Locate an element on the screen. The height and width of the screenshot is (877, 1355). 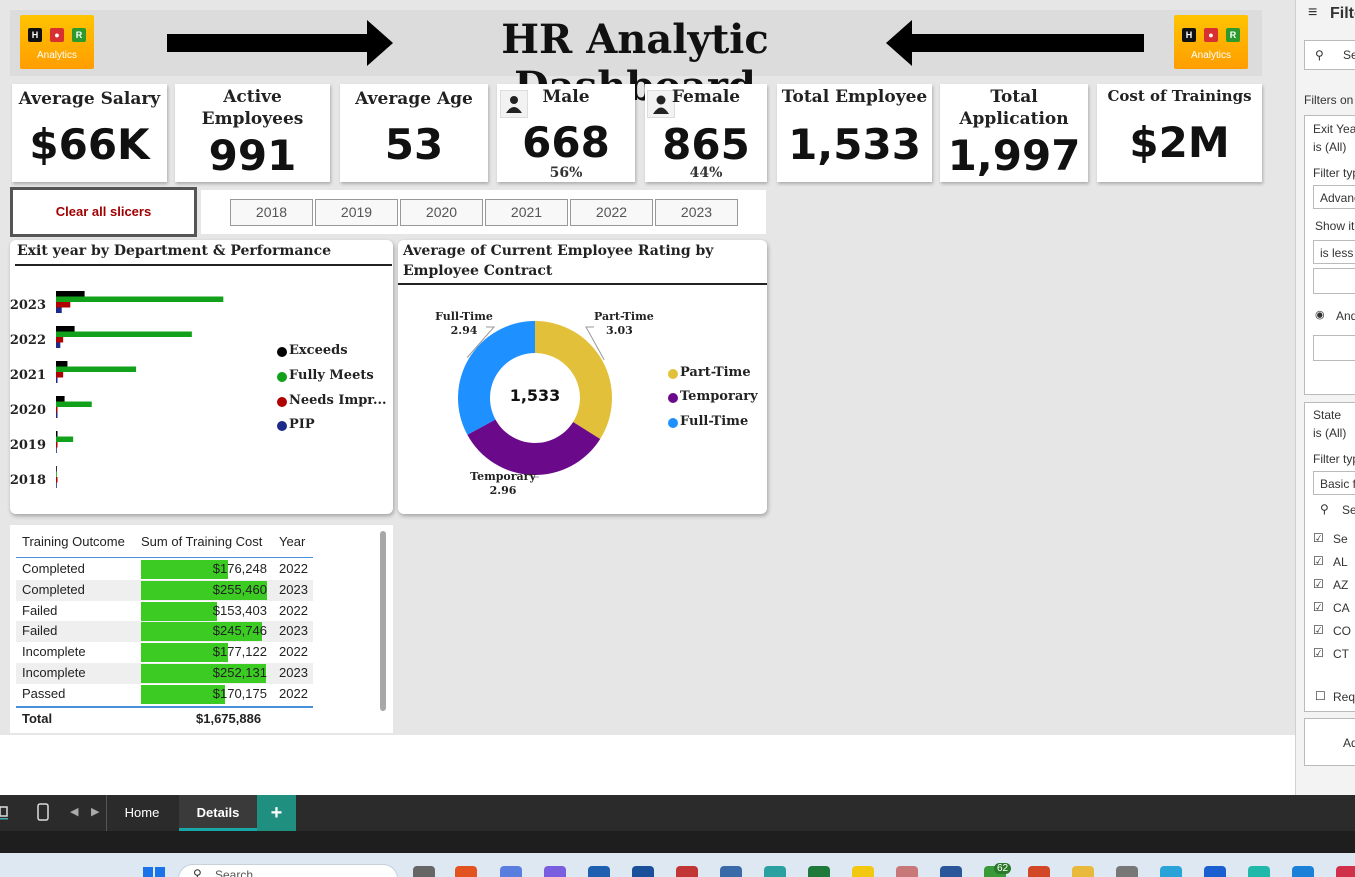
table-row: Failed $153,403 2022 is located at coordinates (164, 611).